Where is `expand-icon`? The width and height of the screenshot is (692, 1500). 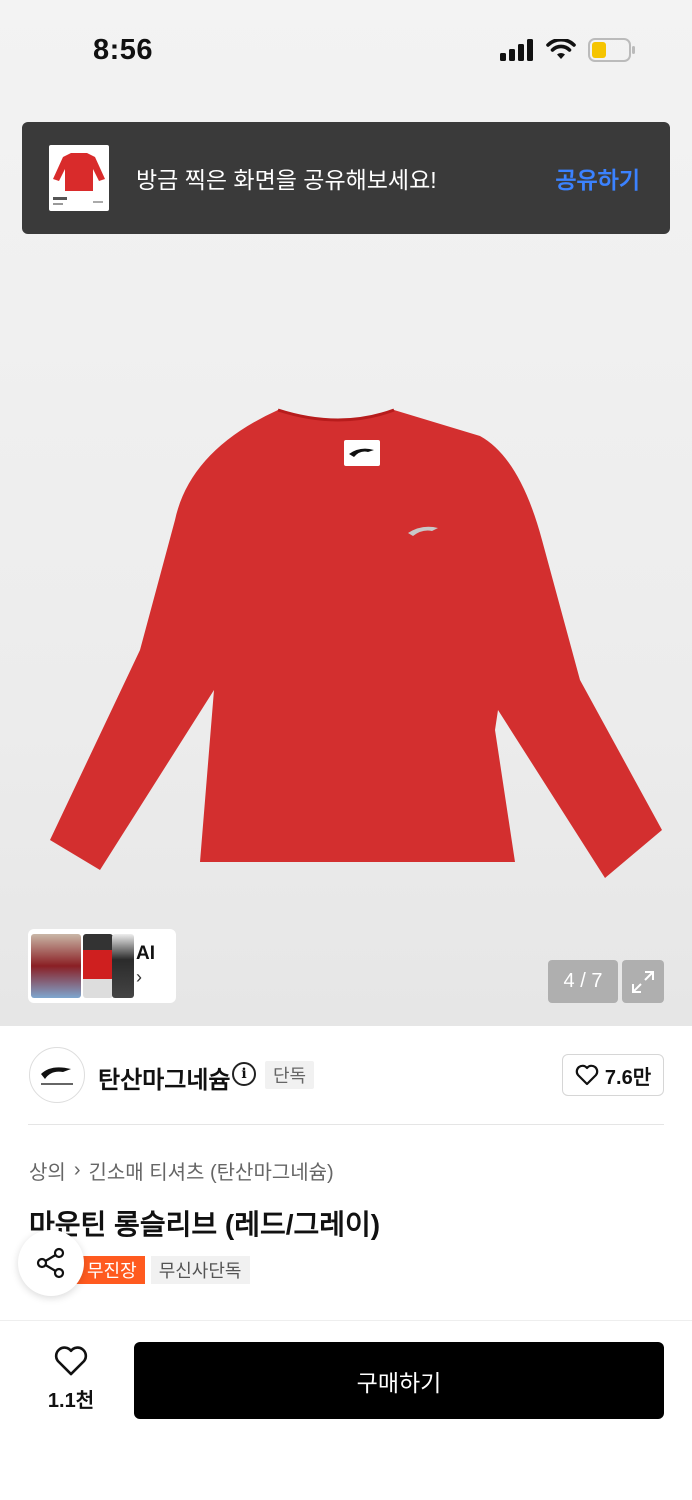
expand-icon is located at coordinates (643, 981).